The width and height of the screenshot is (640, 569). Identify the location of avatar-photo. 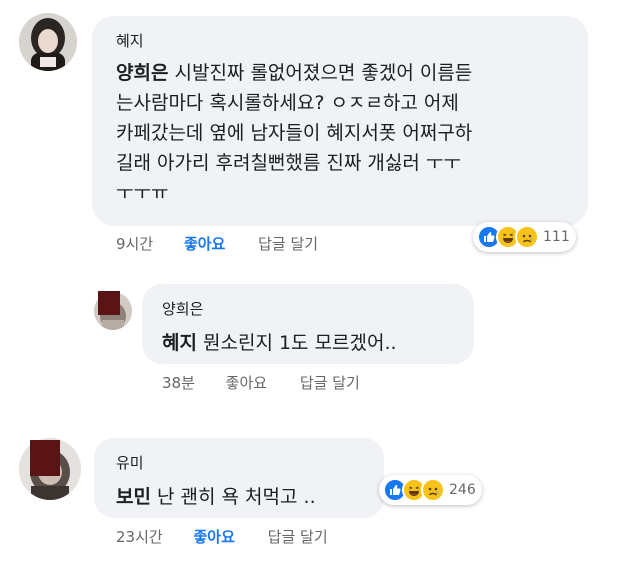
(48, 42).